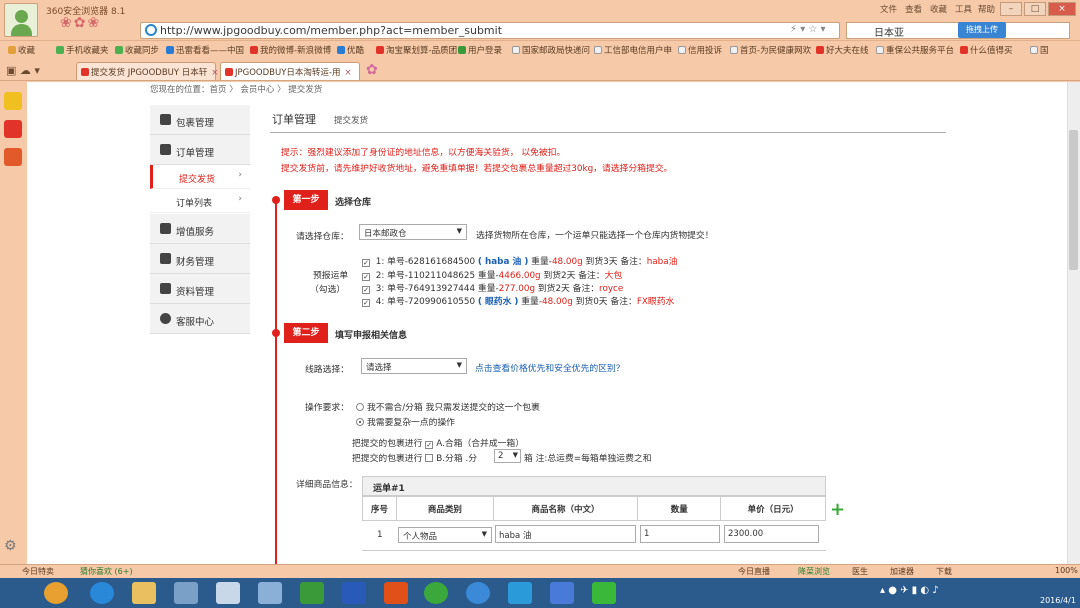  Describe the element at coordinates (144, 593) in the screenshot. I see `explorer-icon` at that location.